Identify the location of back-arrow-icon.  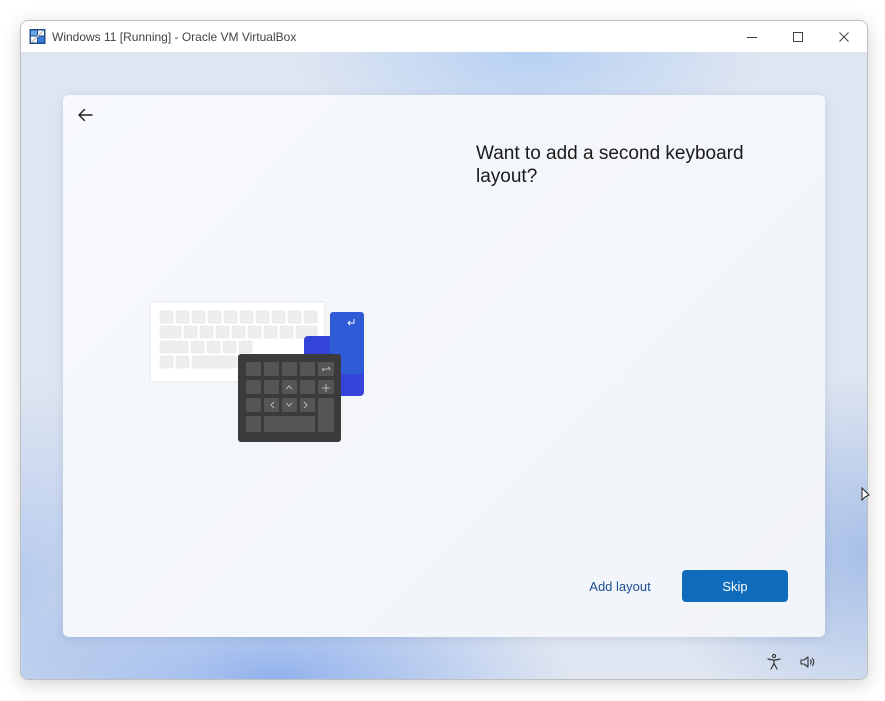
(85, 115).